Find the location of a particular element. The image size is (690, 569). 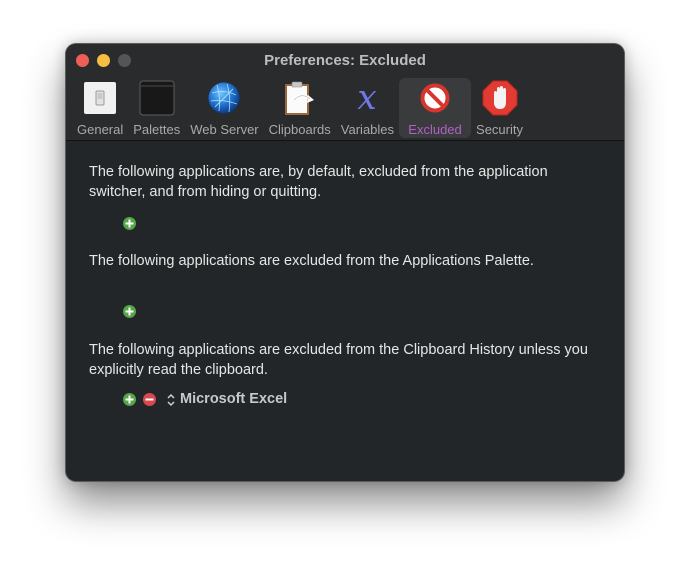

tab-security: Security is located at coordinates (499, 108).